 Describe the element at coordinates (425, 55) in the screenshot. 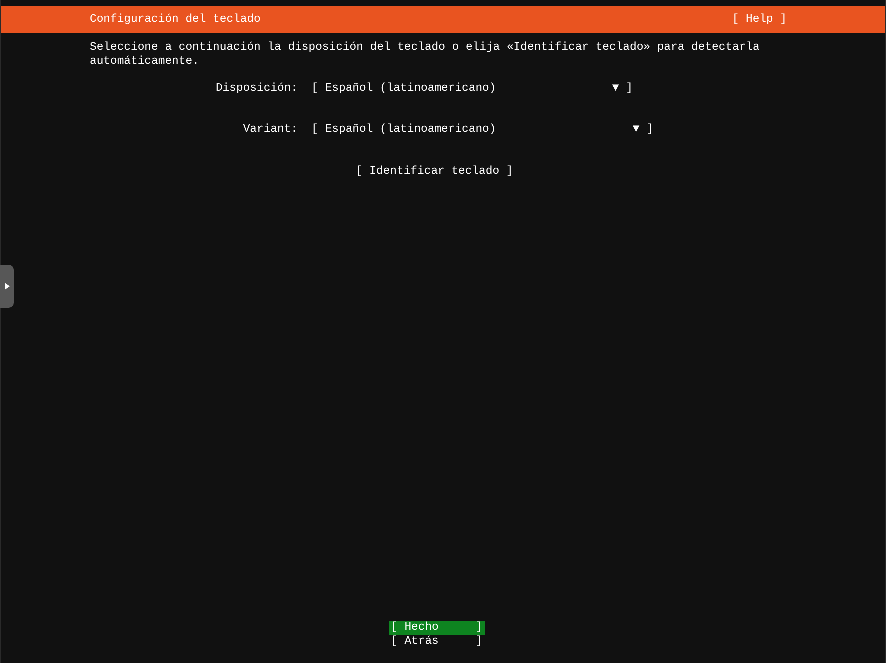

I see `description-text: Seleccione a continuación la disposición del teclado o elija «Identificar teclado» para detectarla automáticamente.` at that location.